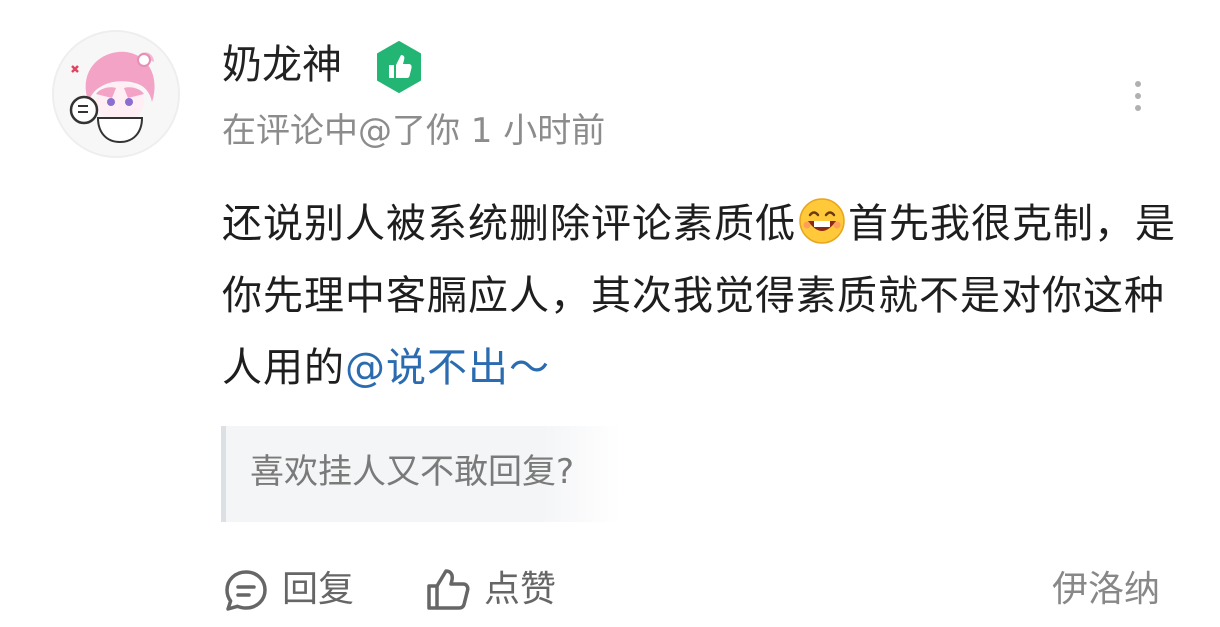 This screenshot has width=1220, height=627. What do you see at coordinates (1106, 590) in the screenshot?
I see `comment-signature: 伊洛纳` at bounding box center [1106, 590].